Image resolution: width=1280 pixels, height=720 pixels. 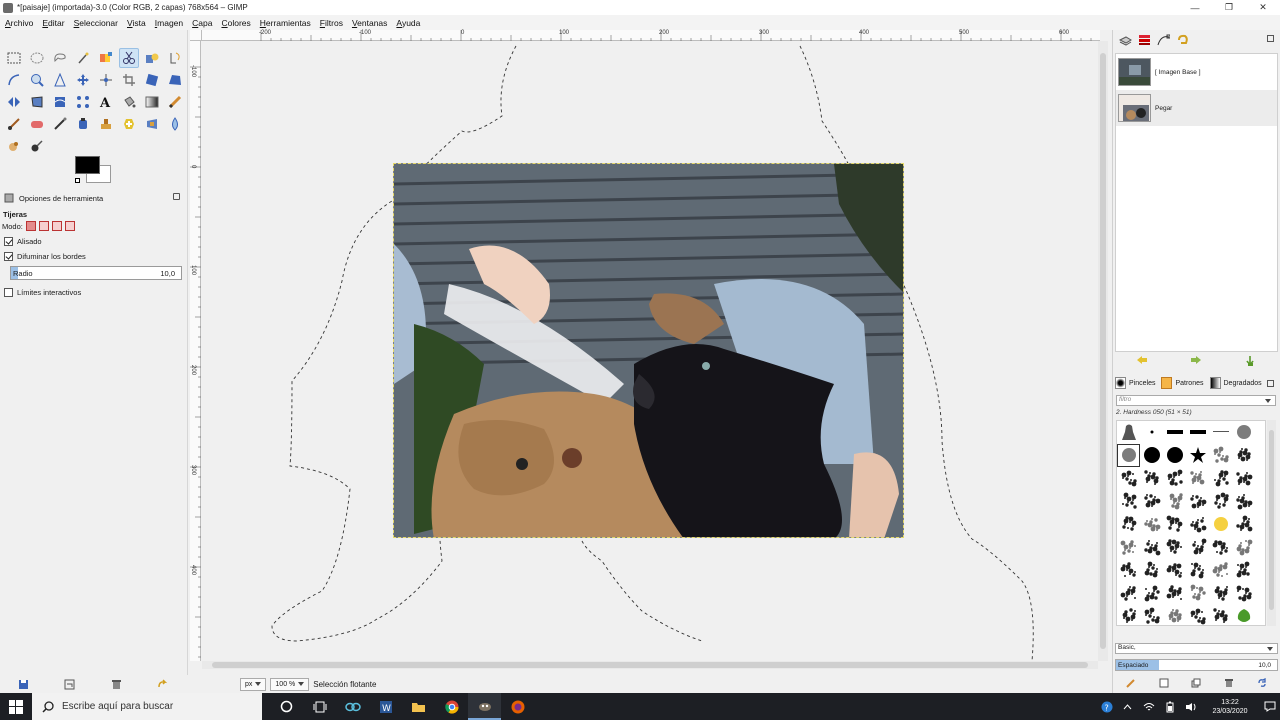 What do you see at coordinates (69, 226) in the screenshot?
I see `mode-intersect-button` at bounding box center [69, 226].